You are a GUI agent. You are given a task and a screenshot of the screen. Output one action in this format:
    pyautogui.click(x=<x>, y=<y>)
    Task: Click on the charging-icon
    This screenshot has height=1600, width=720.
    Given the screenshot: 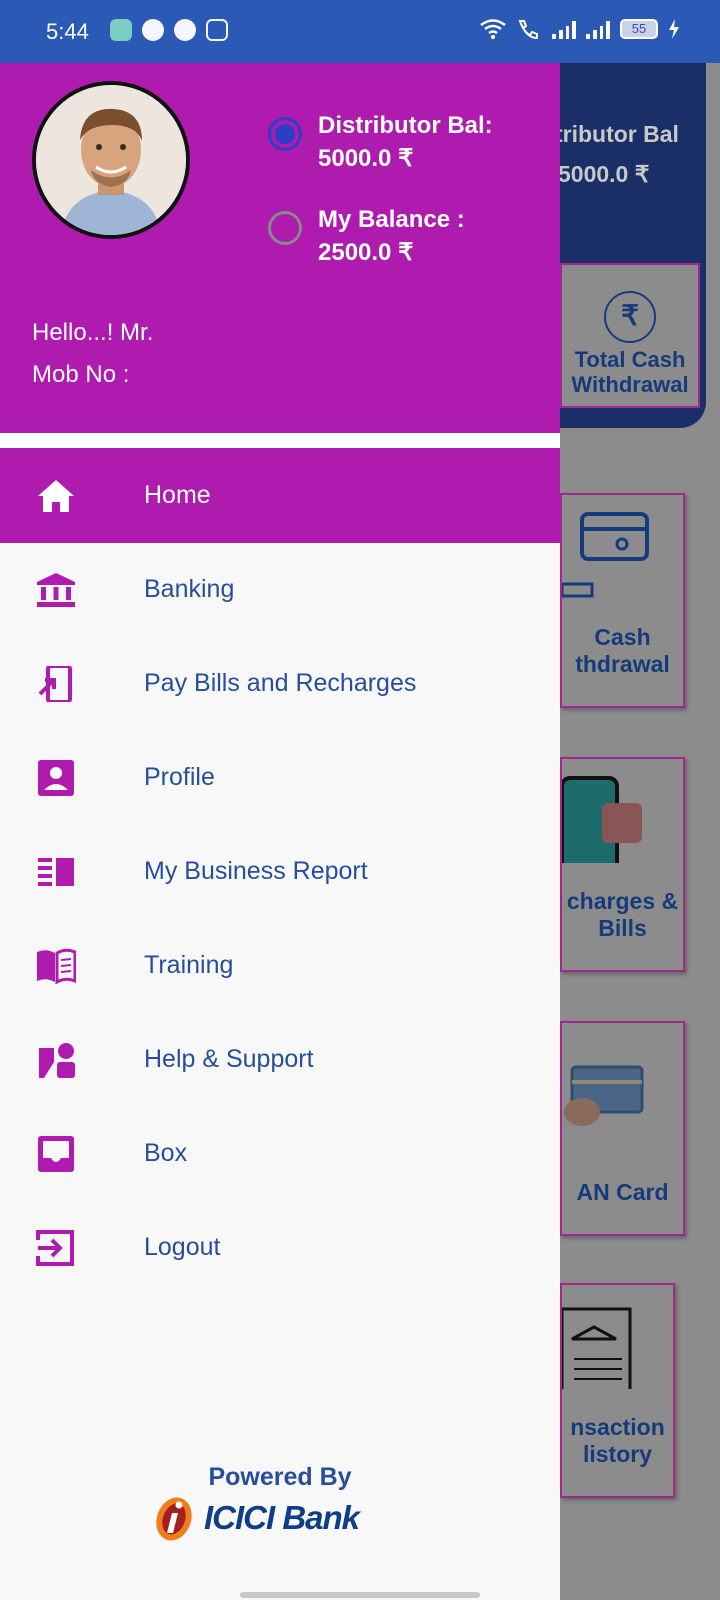 What is the action you would take?
    pyautogui.click(x=674, y=29)
    